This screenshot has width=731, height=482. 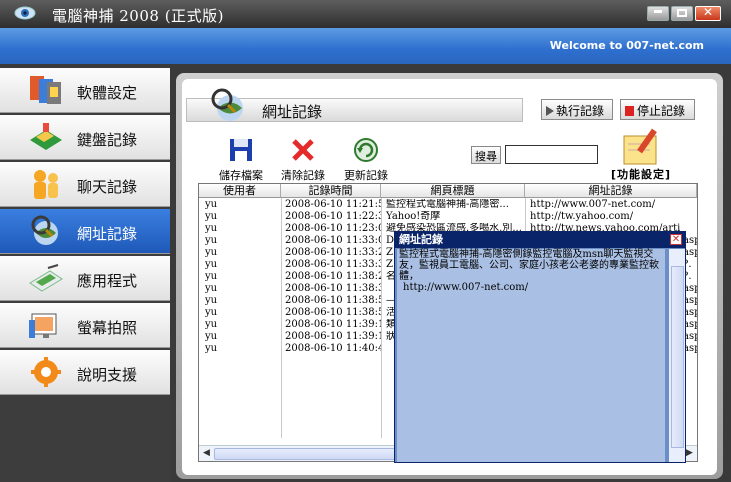 I want to click on refresh-log-label: 更新記錄, so click(x=366, y=175).